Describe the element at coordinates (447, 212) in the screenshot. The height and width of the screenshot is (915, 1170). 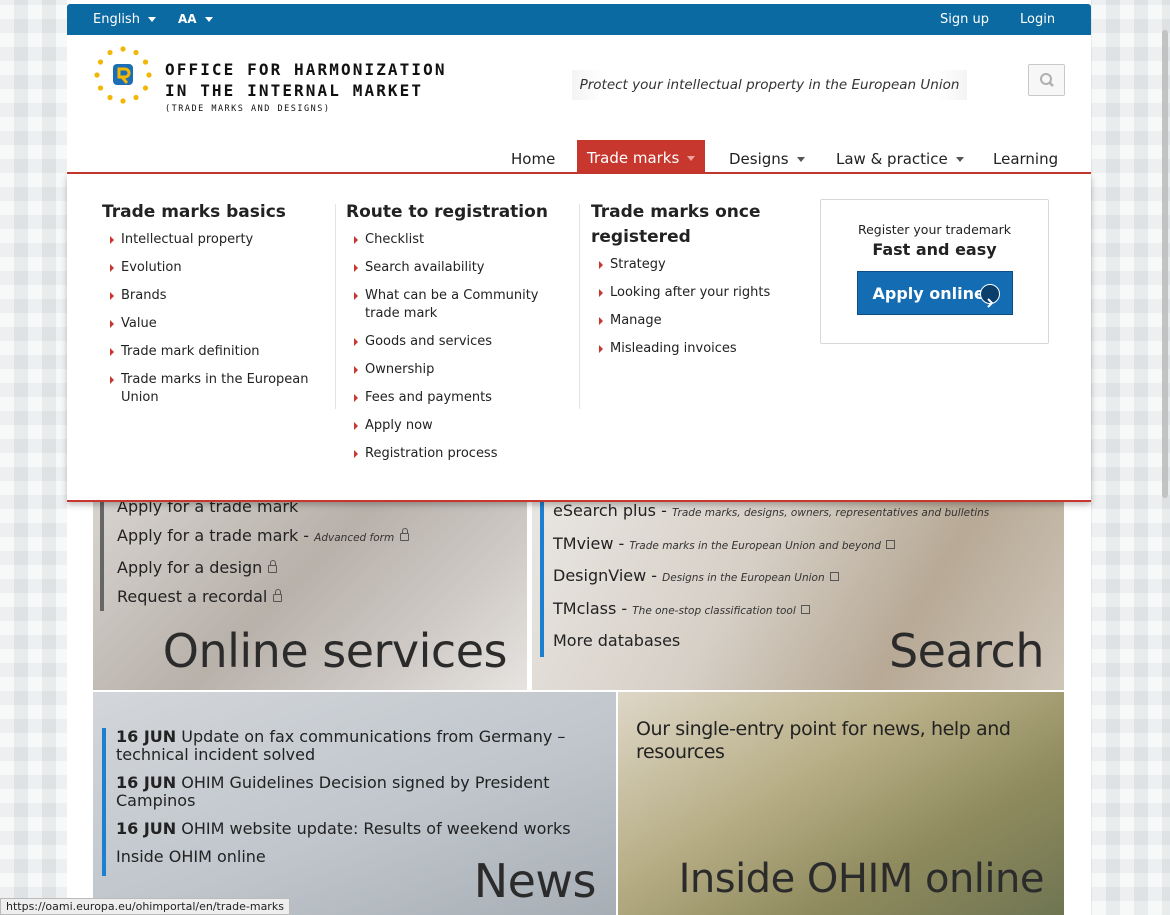
I see `menu-col-title: Route to registration` at that location.